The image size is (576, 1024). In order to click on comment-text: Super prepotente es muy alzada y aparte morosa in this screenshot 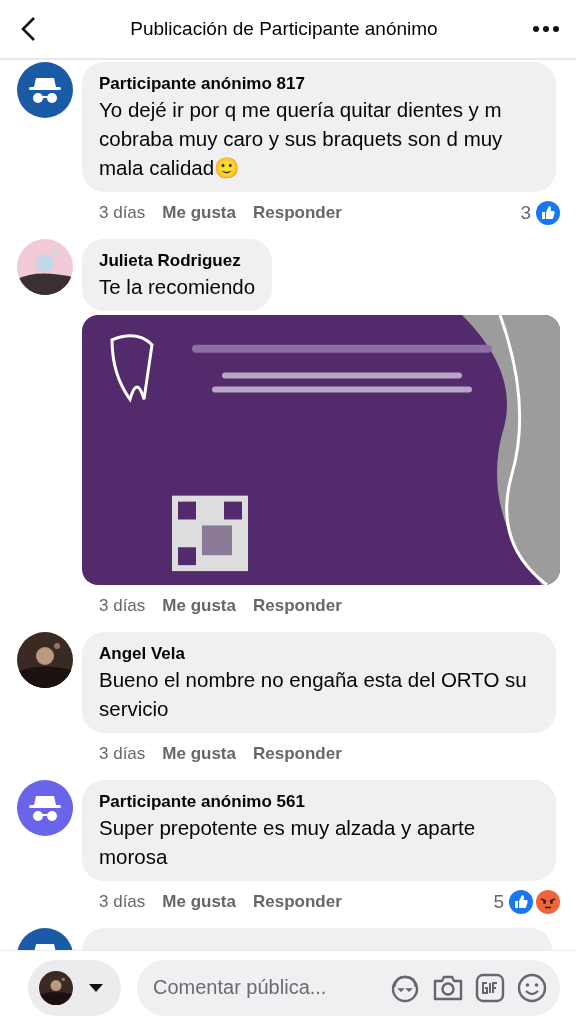, I will do `click(288, 842)`.